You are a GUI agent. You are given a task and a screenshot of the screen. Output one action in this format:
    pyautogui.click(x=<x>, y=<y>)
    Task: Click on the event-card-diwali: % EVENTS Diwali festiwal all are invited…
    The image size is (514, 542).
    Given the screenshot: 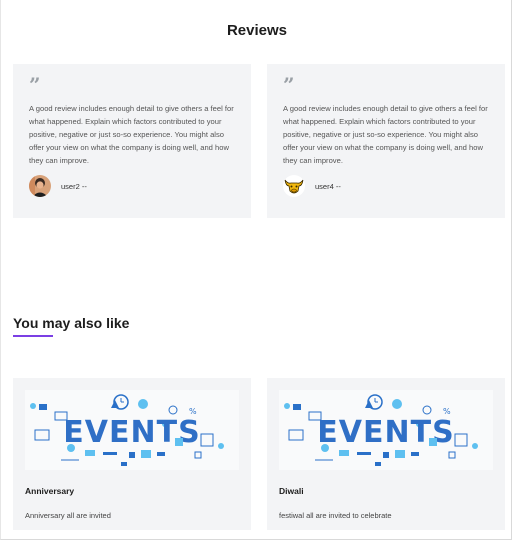 What is the action you would take?
    pyautogui.click(x=386, y=454)
    